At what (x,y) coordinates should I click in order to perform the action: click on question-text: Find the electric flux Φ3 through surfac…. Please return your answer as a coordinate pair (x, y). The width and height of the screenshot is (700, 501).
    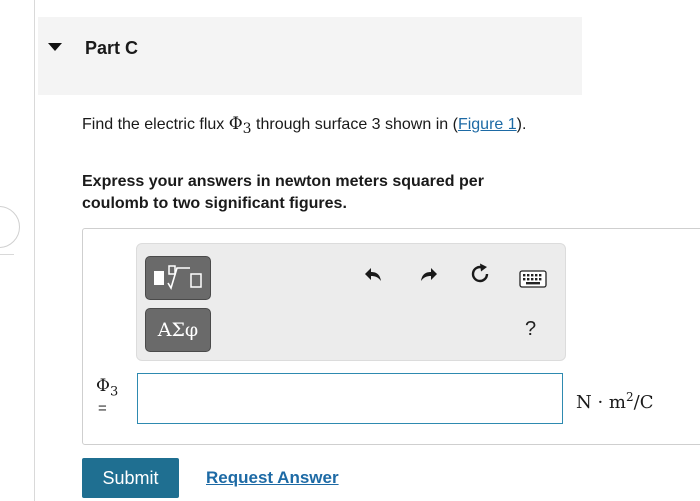
    Looking at the image, I should click on (327, 126).